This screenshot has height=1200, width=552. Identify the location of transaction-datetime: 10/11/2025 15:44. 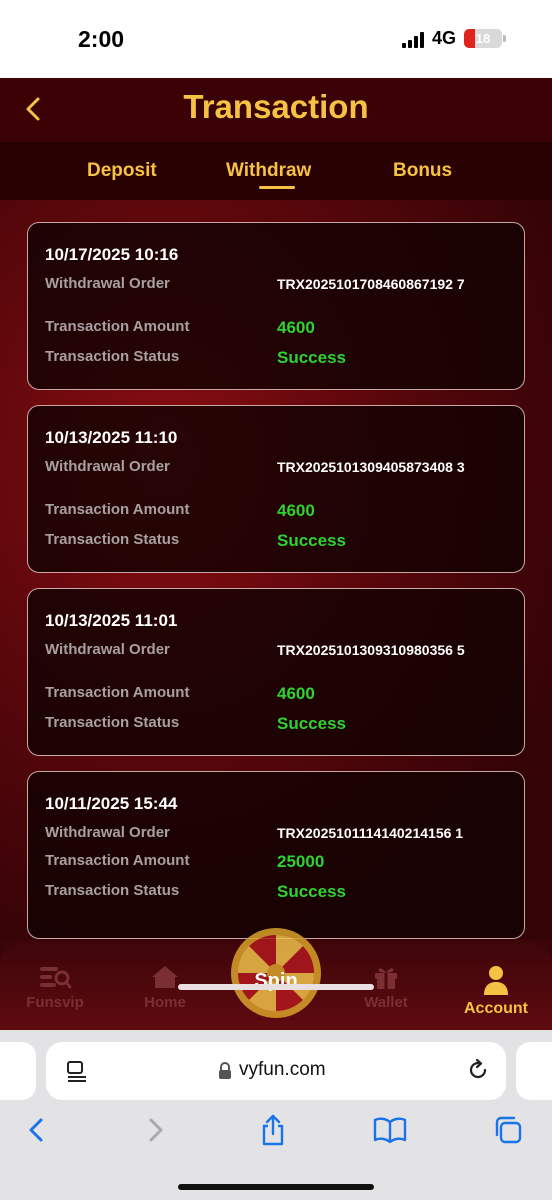
(111, 803).